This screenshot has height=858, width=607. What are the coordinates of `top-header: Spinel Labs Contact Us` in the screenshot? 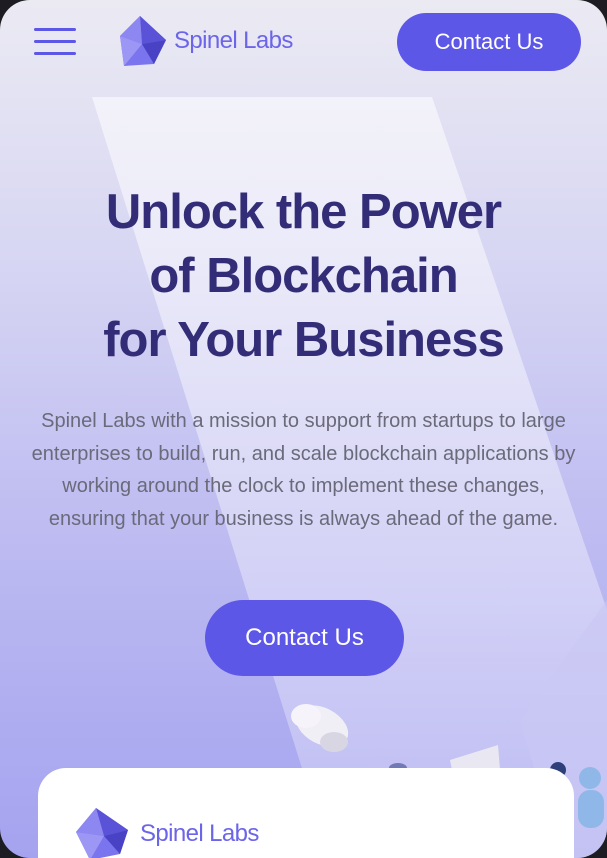 It's located at (303, 44).